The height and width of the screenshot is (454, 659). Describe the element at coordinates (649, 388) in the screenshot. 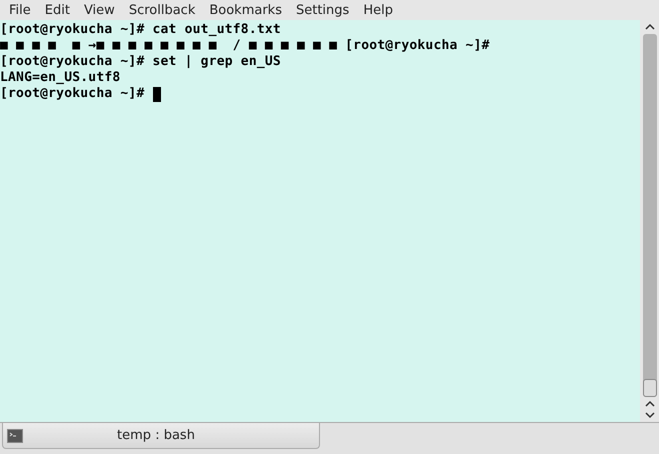

I see `scroll-thumb` at that location.